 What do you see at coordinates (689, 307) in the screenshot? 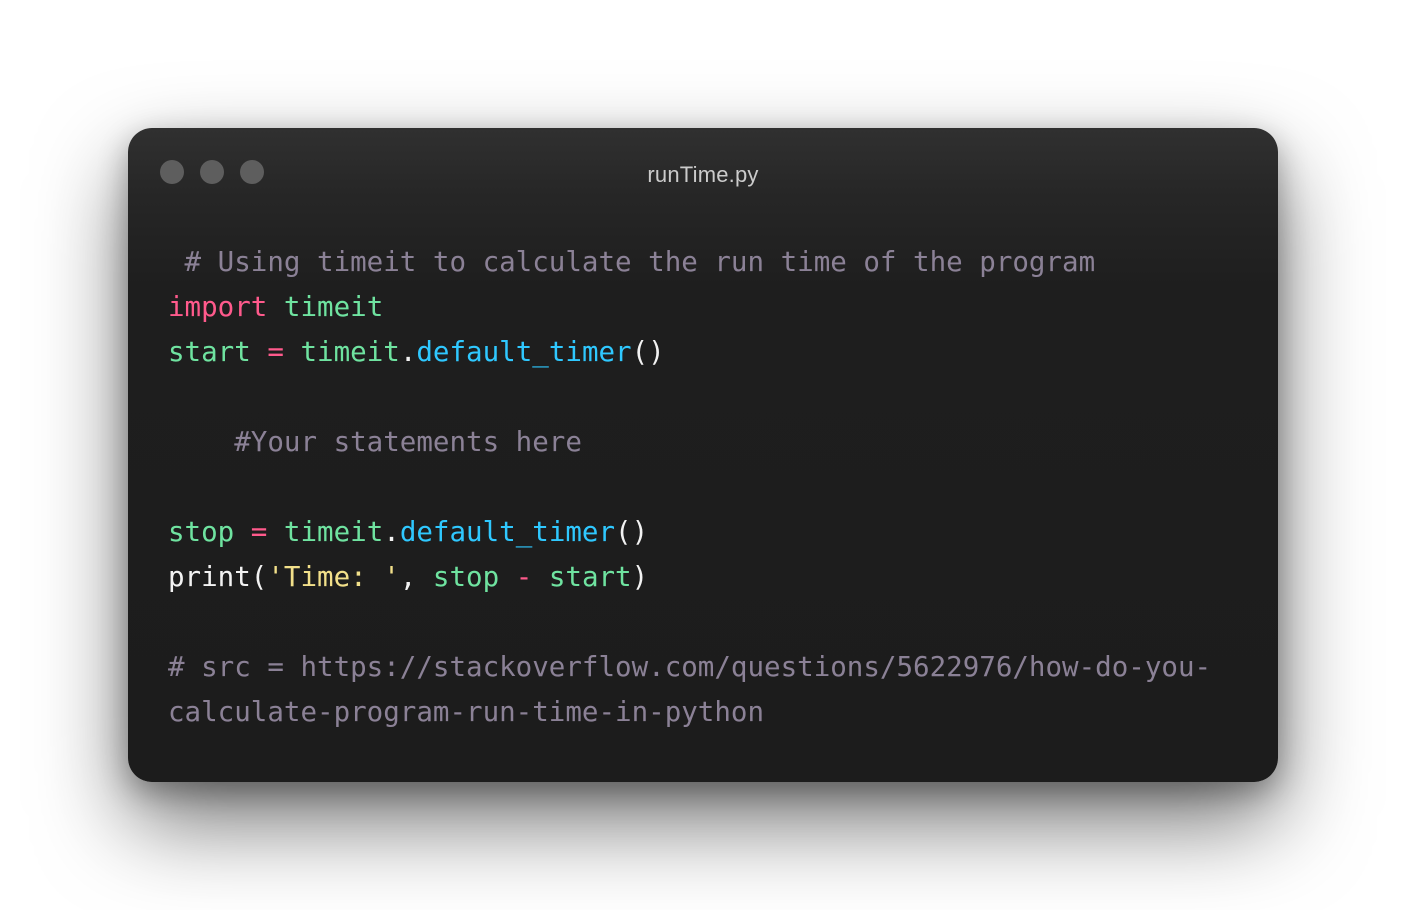
I see `code-line-2: import timeit` at bounding box center [689, 307].